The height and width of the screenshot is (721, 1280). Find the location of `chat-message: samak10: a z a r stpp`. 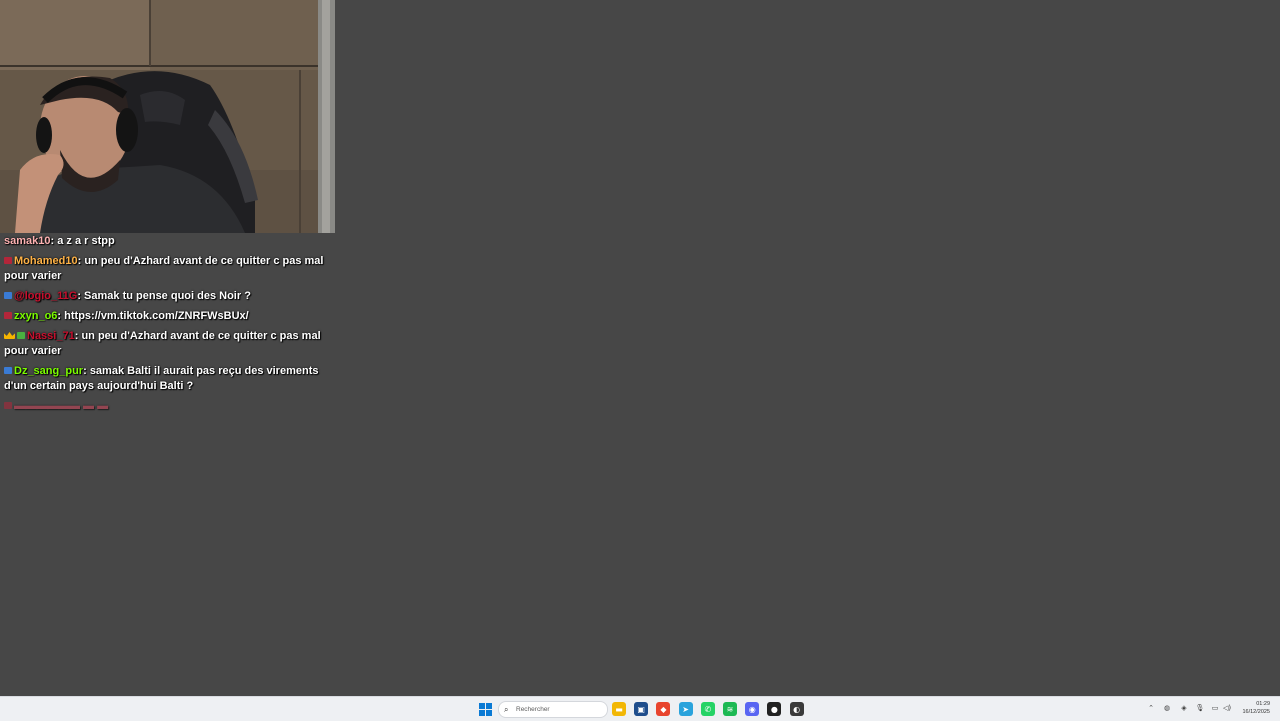

chat-message: samak10: a z a r stpp is located at coordinates (59, 241).